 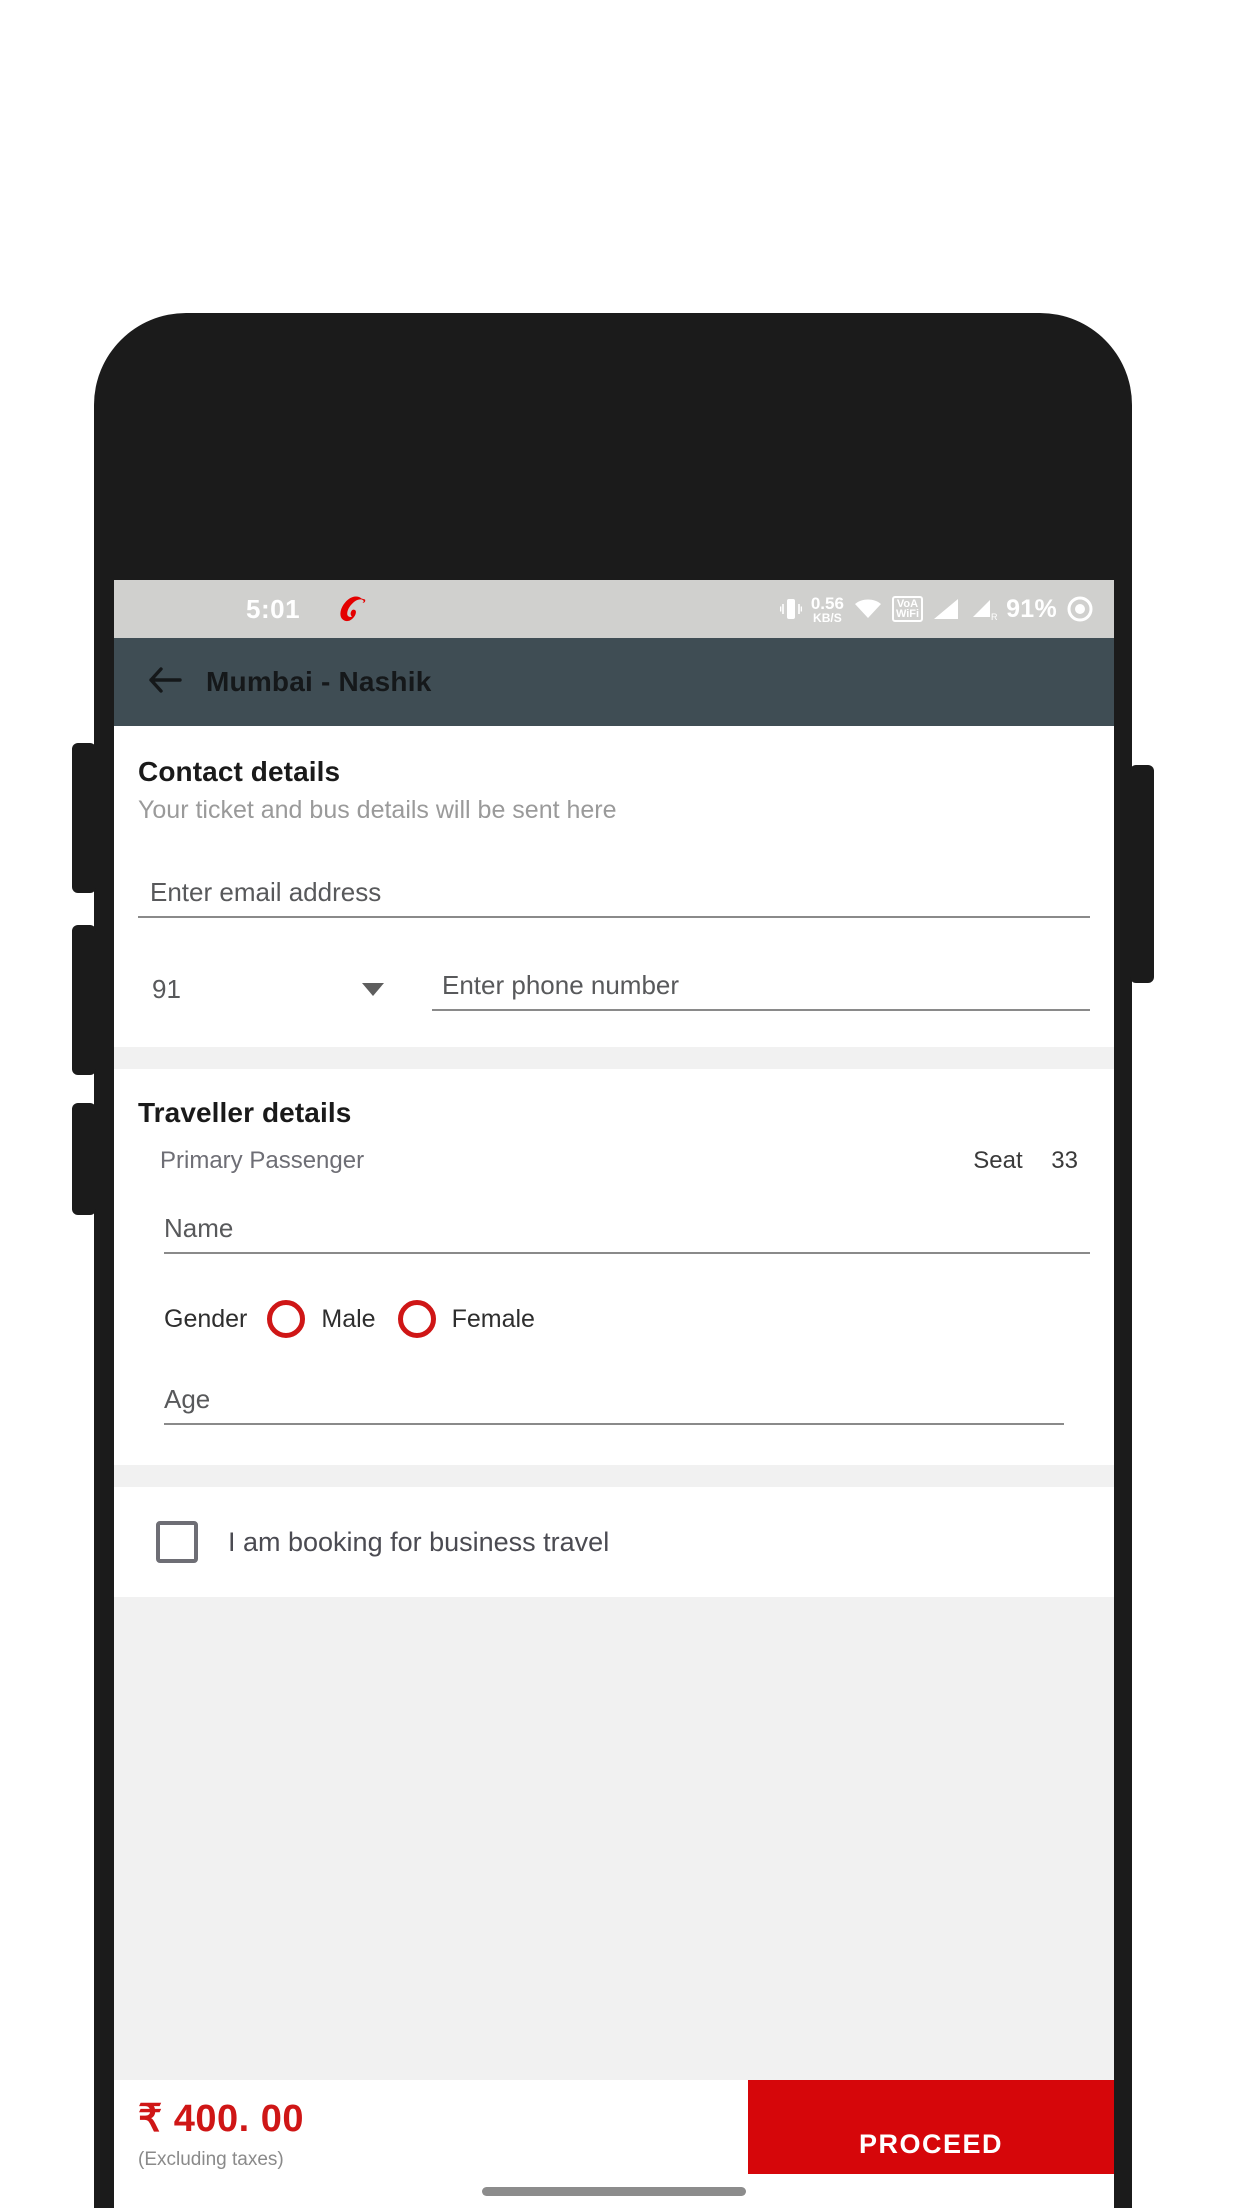 What do you see at coordinates (994, 616) in the screenshot?
I see `svg-text: R` at bounding box center [994, 616].